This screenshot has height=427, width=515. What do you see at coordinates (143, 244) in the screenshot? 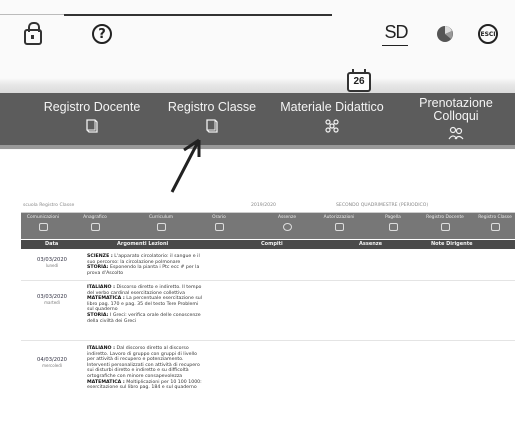
I see `col-argomenti: Argomenti Lezioni` at bounding box center [143, 244].